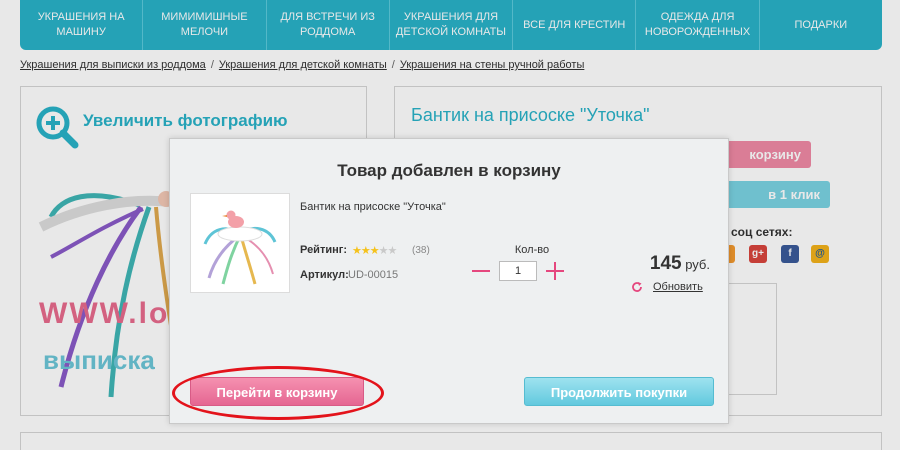 Image resolution: width=900 pixels, height=450 pixels. Describe the element at coordinates (532, 250) in the screenshot. I see `quantity-label: Кол-во` at that location.